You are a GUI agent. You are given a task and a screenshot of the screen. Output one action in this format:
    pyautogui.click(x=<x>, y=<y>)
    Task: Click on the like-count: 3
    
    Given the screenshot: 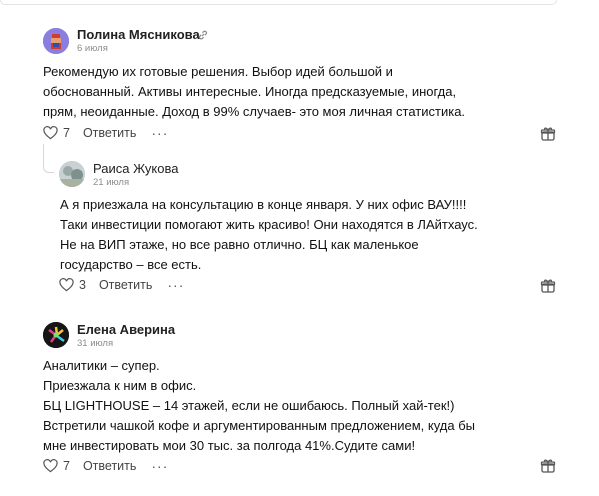 What is the action you would take?
    pyautogui.click(x=82, y=285)
    